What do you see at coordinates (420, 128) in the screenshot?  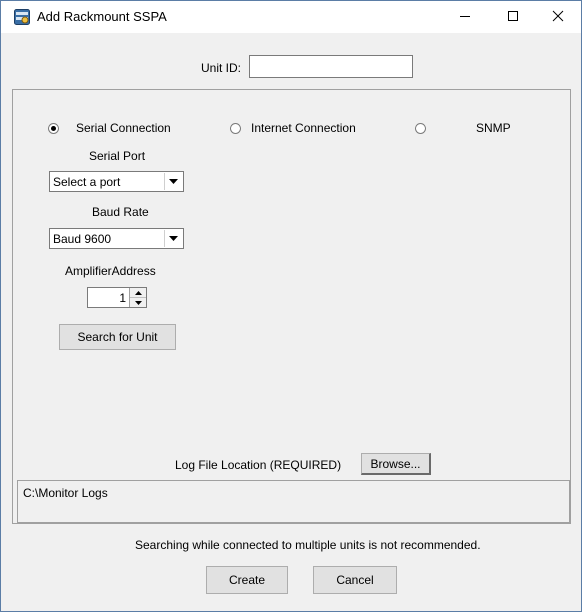 I see `snmp-radio` at bounding box center [420, 128].